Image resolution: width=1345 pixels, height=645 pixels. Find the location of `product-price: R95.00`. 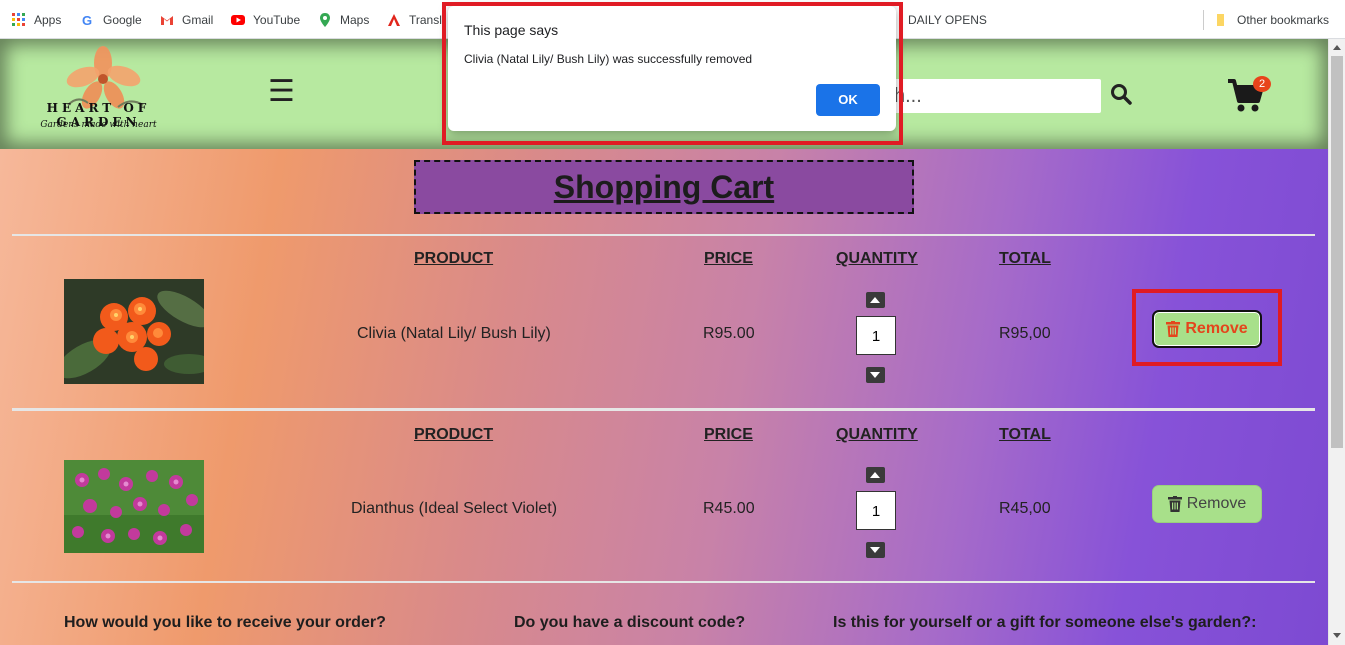

product-price: R95.00 is located at coordinates (729, 333).